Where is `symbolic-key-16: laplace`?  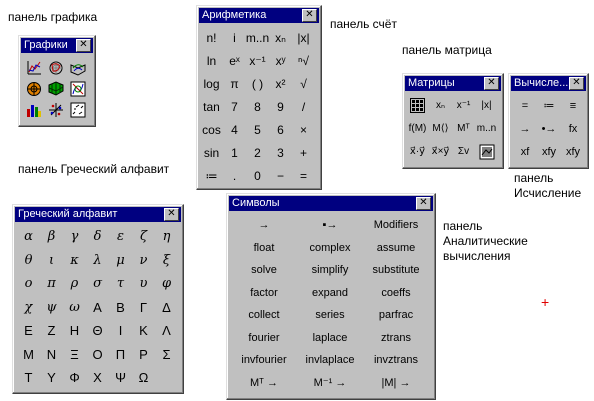 symbolic-key-16: laplace is located at coordinates (330, 338).